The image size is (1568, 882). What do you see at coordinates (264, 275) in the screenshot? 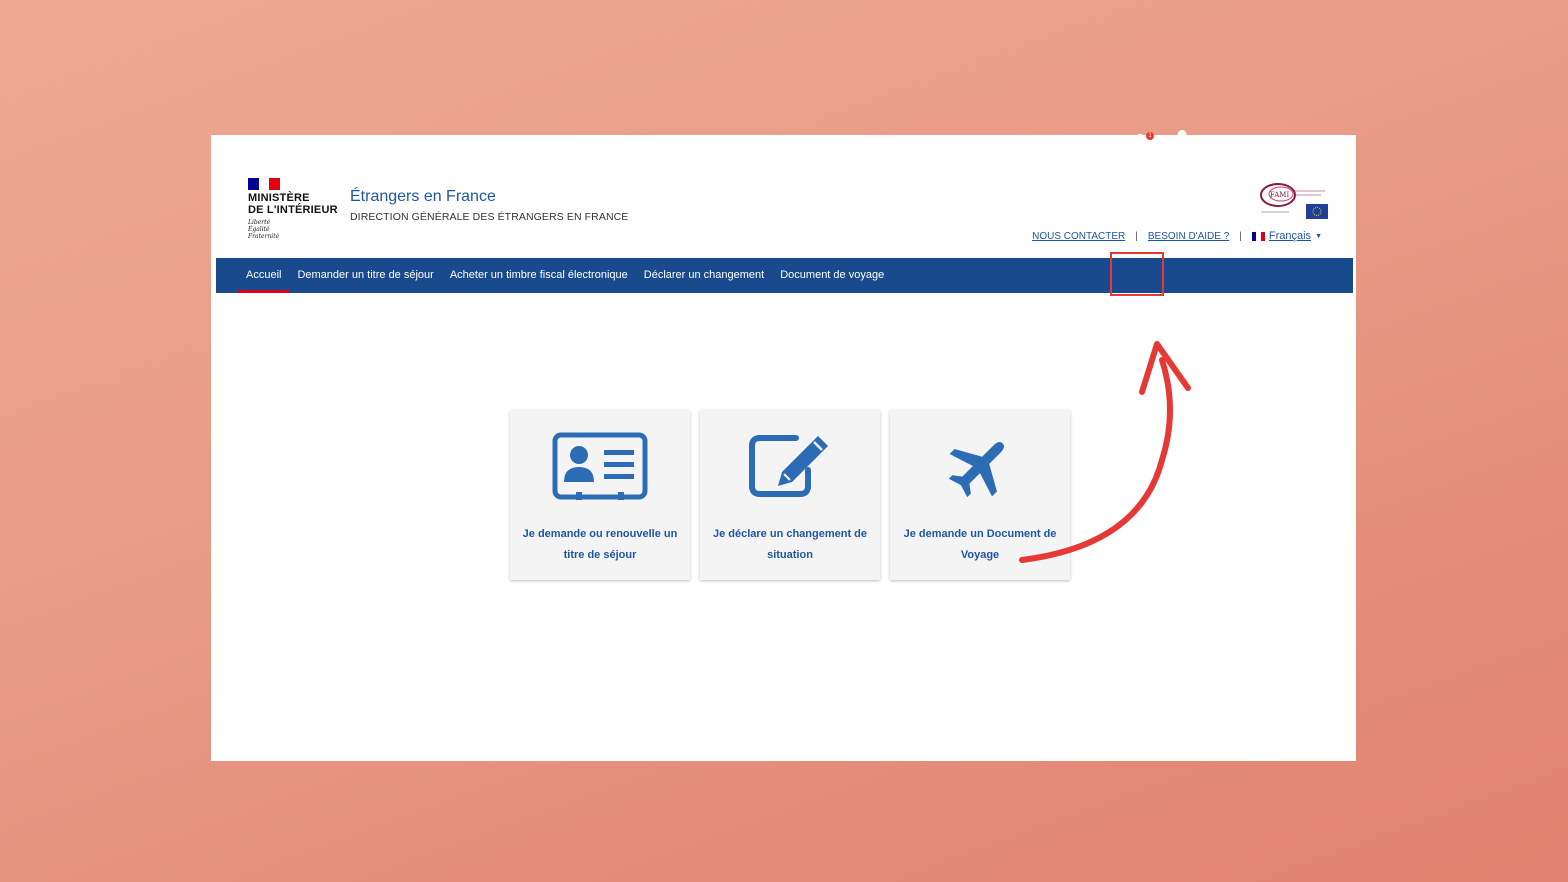
I see `nav-item-accueil: Accueil` at bounding box center [264, 275].